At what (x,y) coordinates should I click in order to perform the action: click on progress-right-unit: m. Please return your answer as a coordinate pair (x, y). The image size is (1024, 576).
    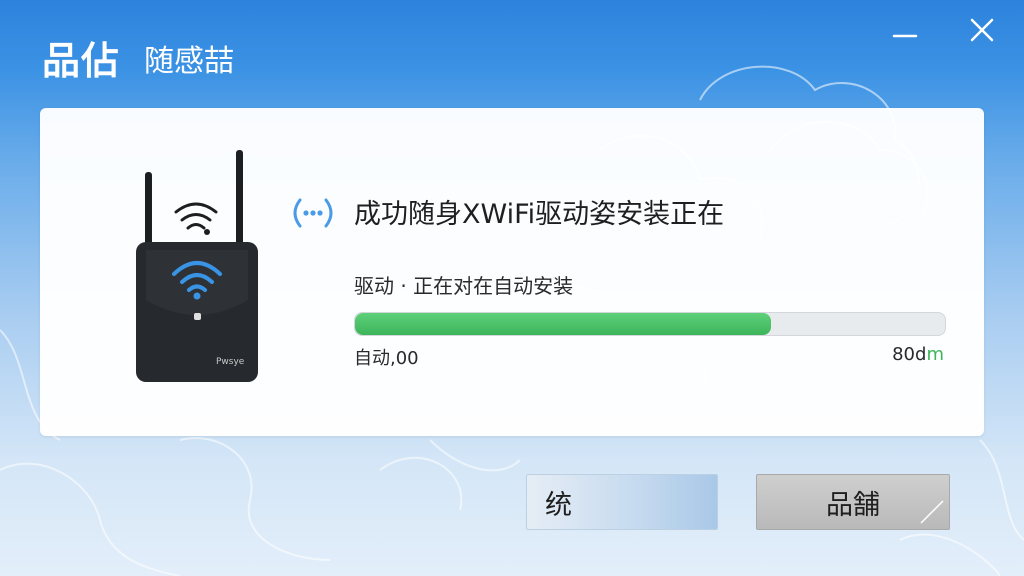
    Looking at the image, I should click on (935, 354).